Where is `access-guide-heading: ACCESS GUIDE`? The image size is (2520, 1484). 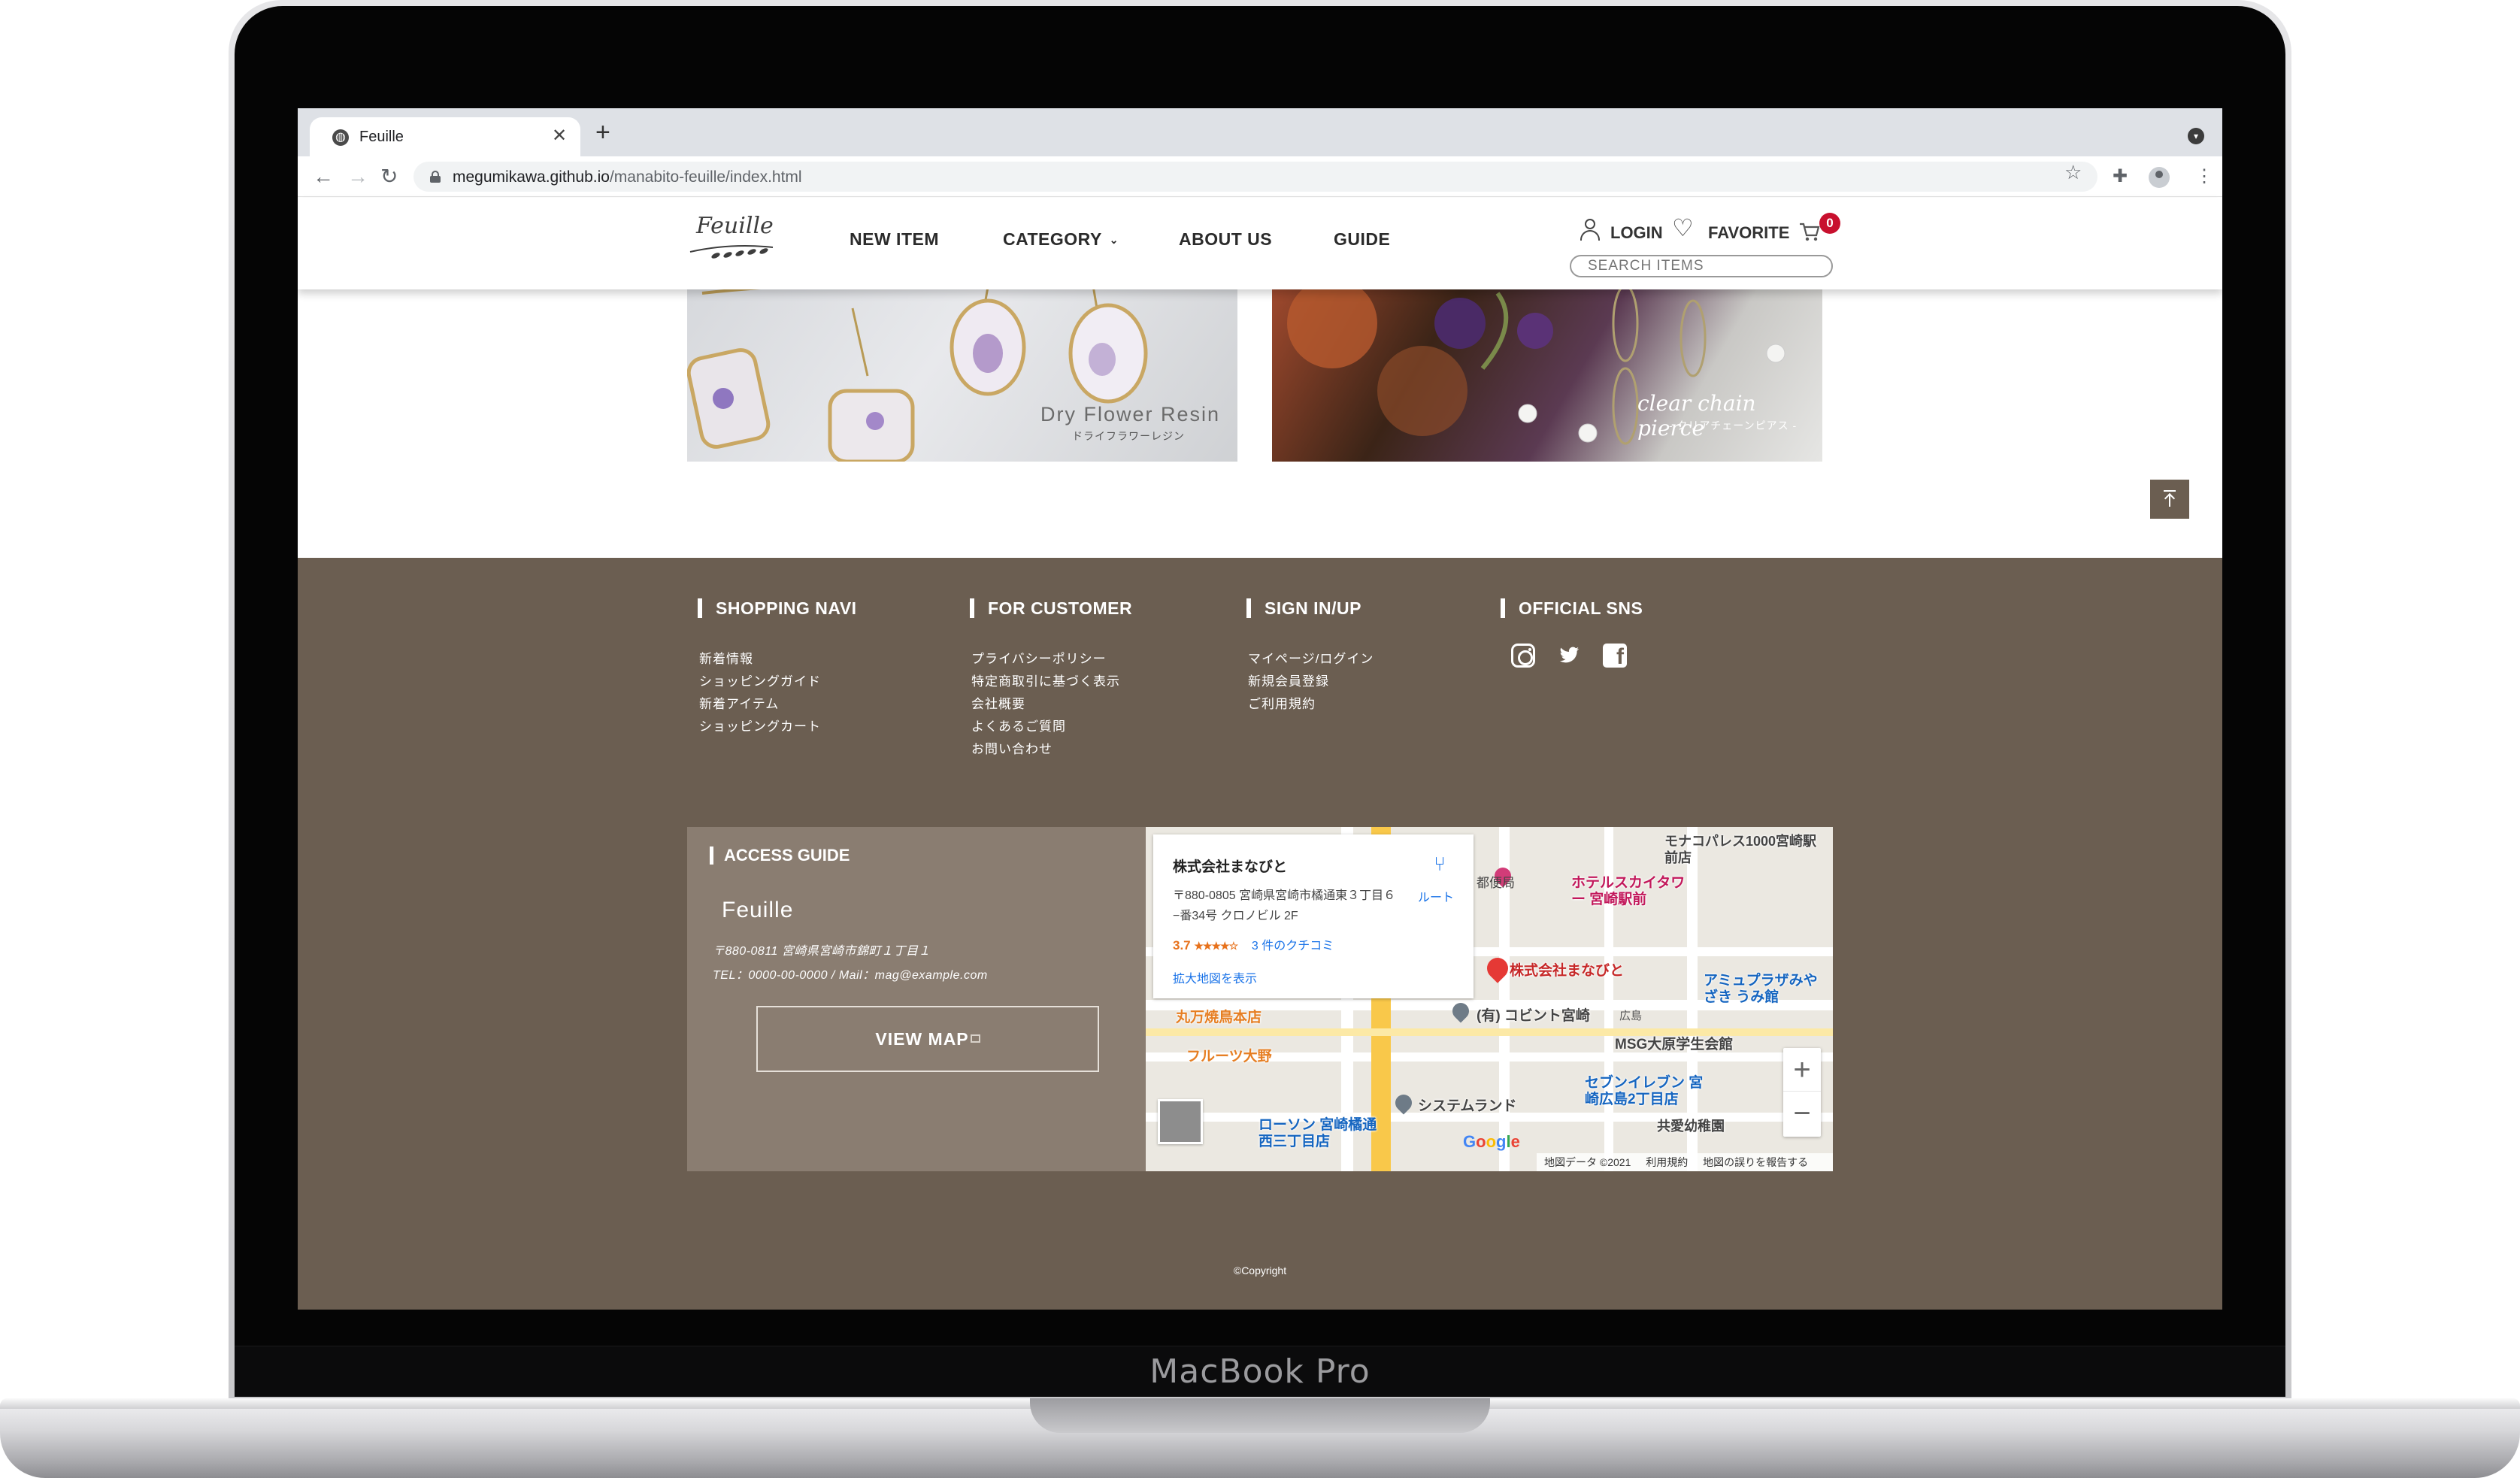 access-guide-heading: ACCESS GUIDE is located at coordinates (780, 855).